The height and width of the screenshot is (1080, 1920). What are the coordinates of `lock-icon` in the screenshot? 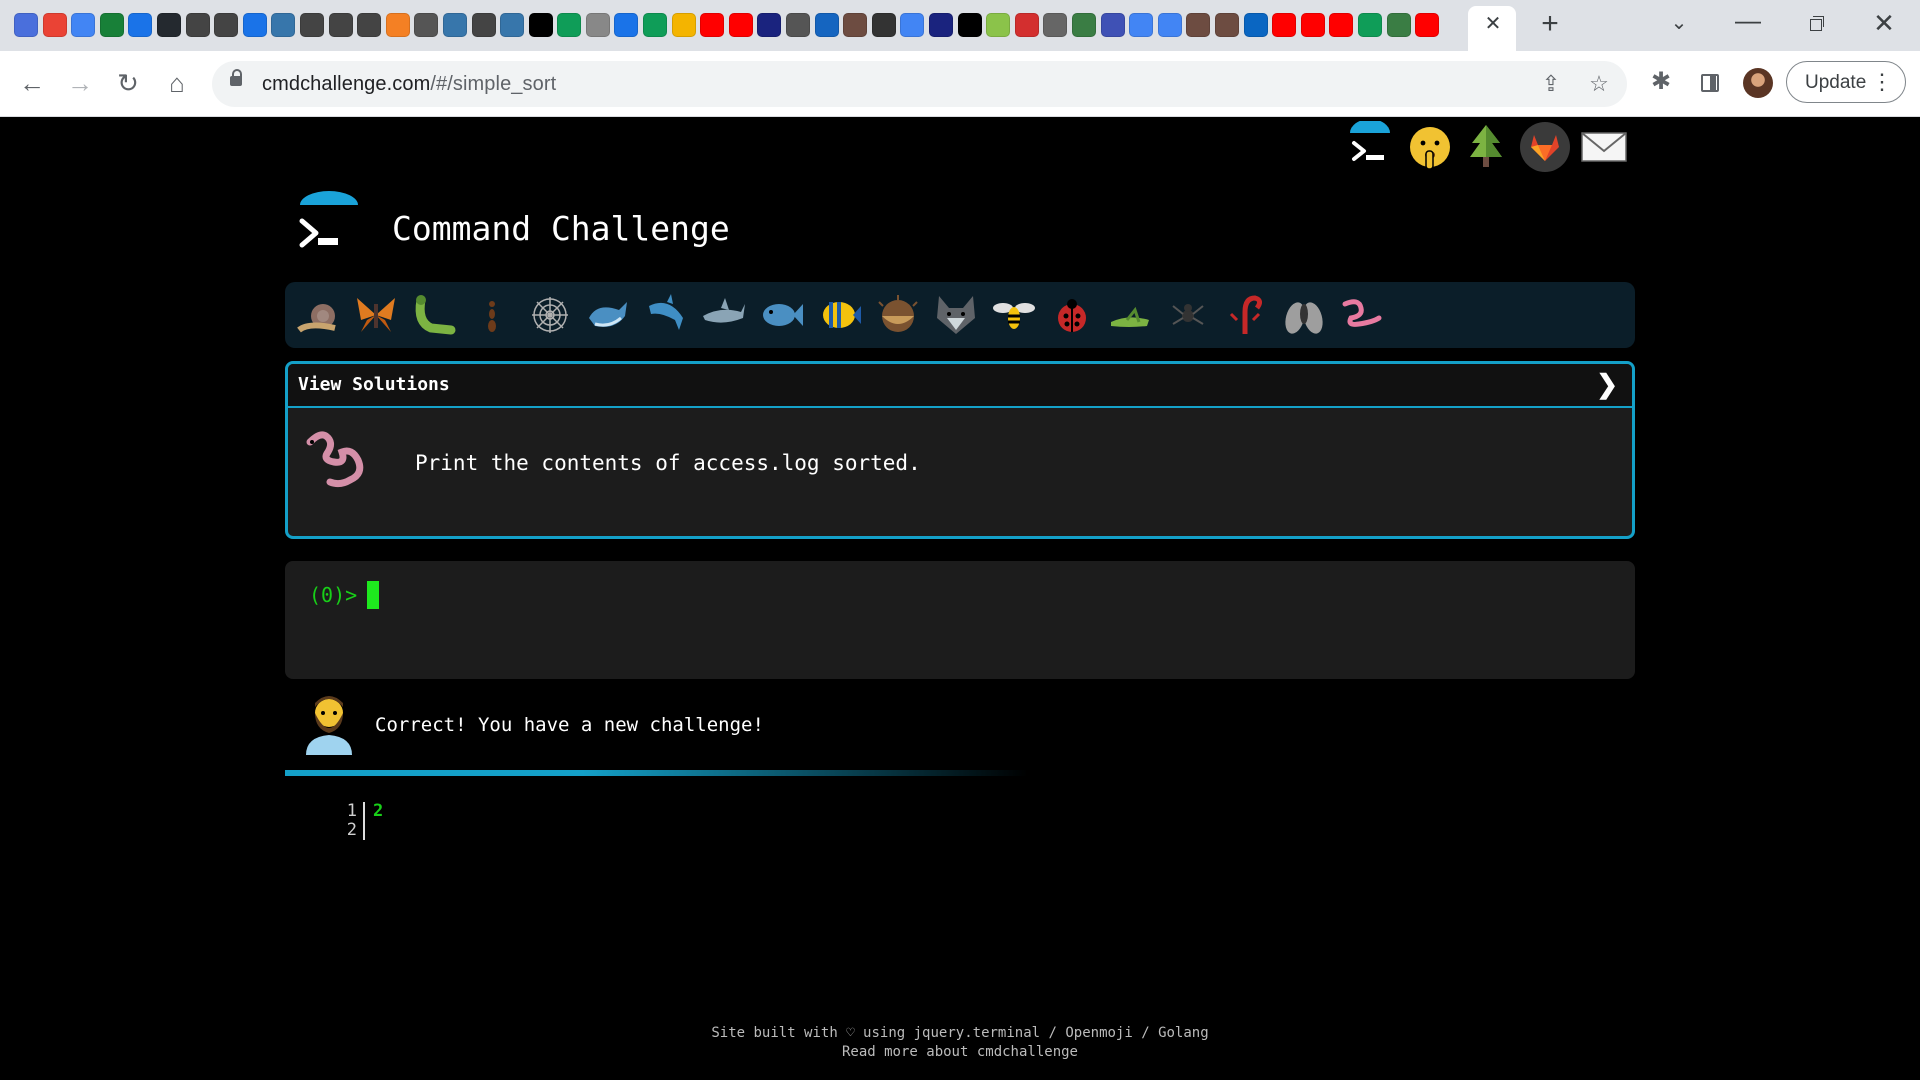 It's located at (236, 77).